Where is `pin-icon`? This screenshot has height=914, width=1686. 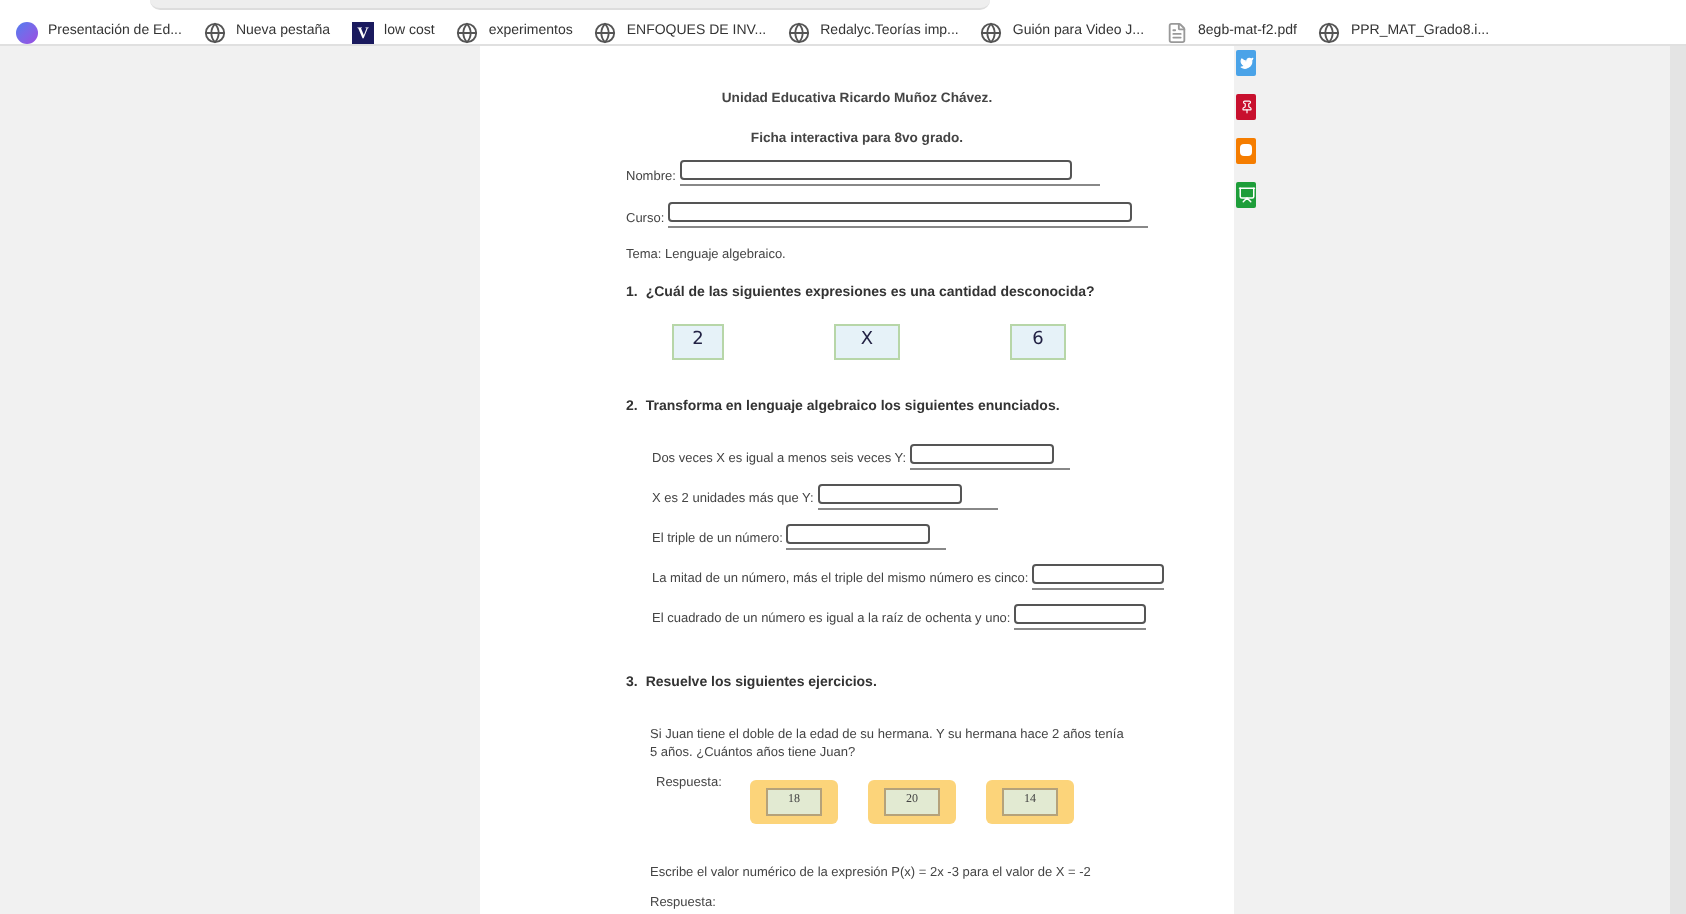 pin-icon is located at coordinates (1246, 106).